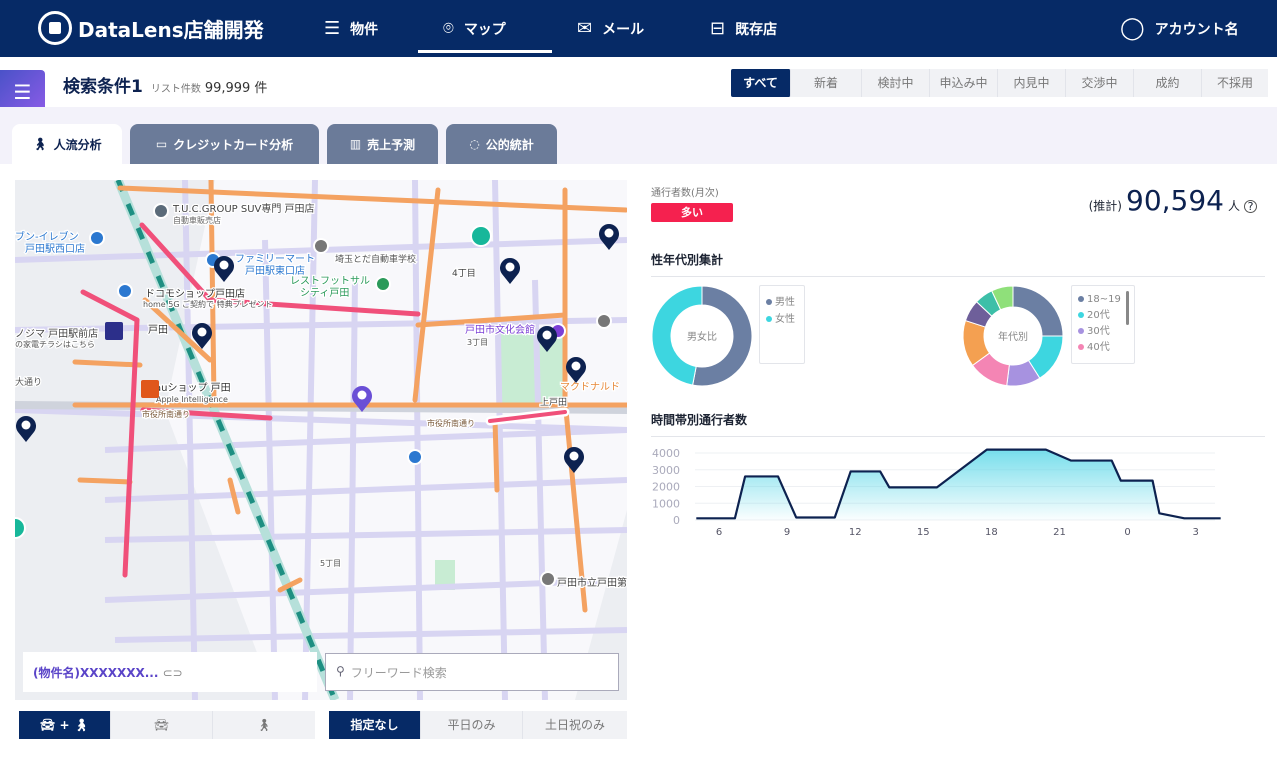 Image resolution: width=1277 pixels, height=758 pixels. I want to click on traffic-value: 90,594, so click(1175, 200).